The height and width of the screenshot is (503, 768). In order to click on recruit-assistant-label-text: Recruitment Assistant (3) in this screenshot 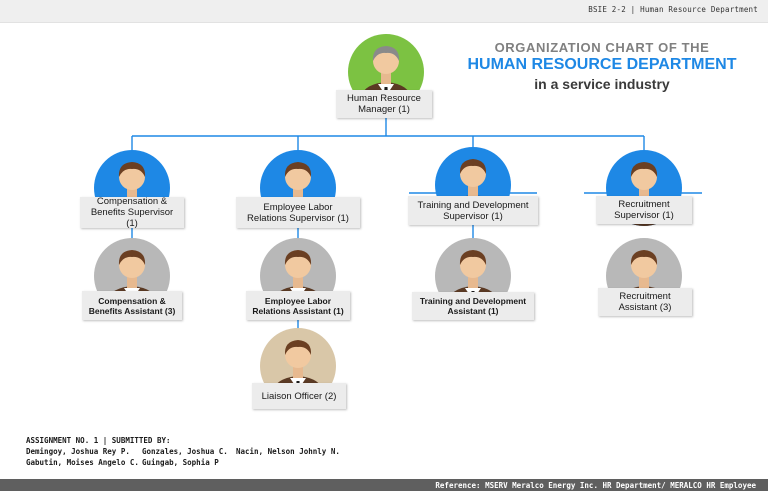, I will do `click(645, 302)`.